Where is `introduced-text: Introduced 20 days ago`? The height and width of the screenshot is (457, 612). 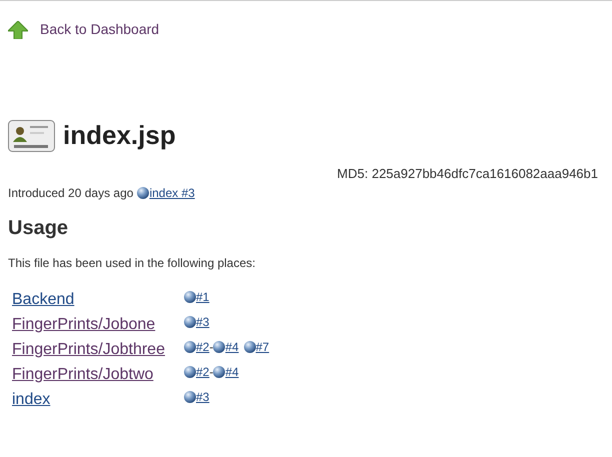 introduced-text: Introduced 20 days ago is located at coordinates (71, 193).